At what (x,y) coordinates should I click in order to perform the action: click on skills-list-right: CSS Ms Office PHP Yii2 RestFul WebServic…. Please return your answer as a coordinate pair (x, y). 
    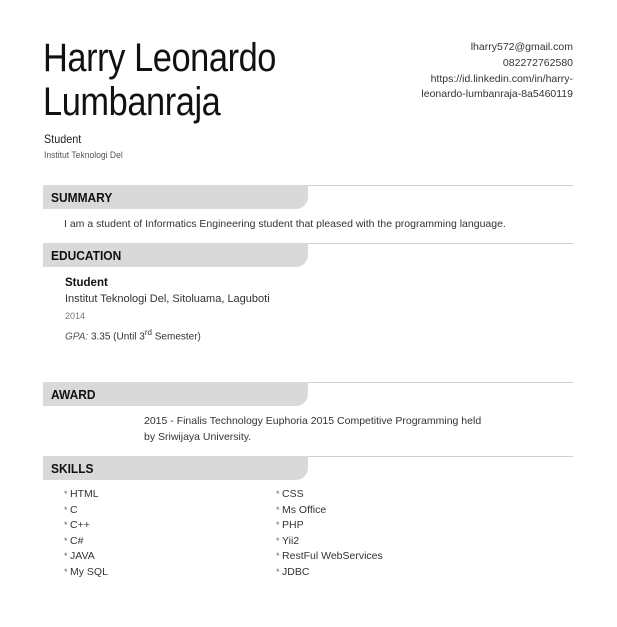
    Looking at the image, I should click on (329, 534).